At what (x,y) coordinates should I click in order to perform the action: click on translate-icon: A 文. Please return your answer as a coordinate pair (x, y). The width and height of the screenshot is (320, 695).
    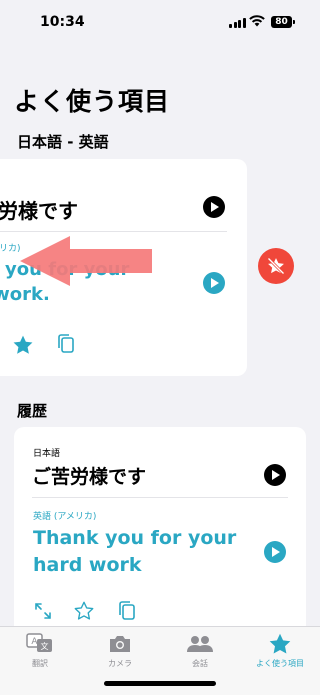
    Looking at the image, I should click on (39, 642).